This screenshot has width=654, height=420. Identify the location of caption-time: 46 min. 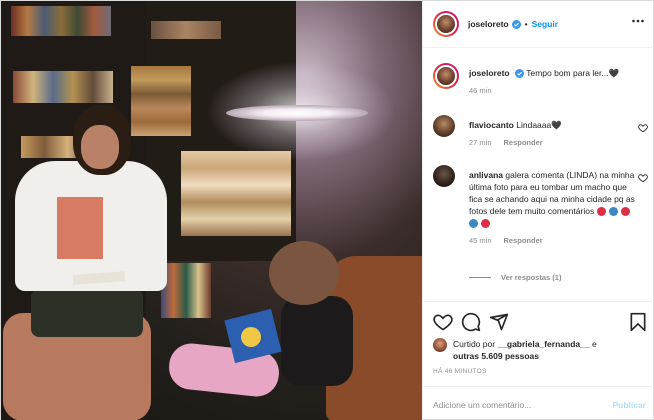
(480, 91).